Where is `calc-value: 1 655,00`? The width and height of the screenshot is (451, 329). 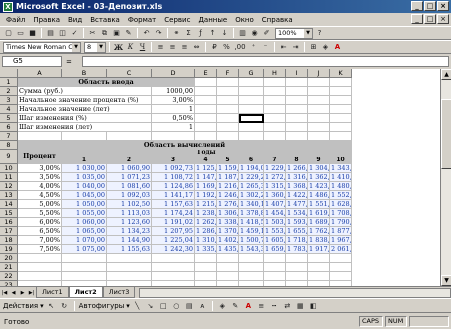
calc-value: 1 655,00 is located at coordinates (297, 231).